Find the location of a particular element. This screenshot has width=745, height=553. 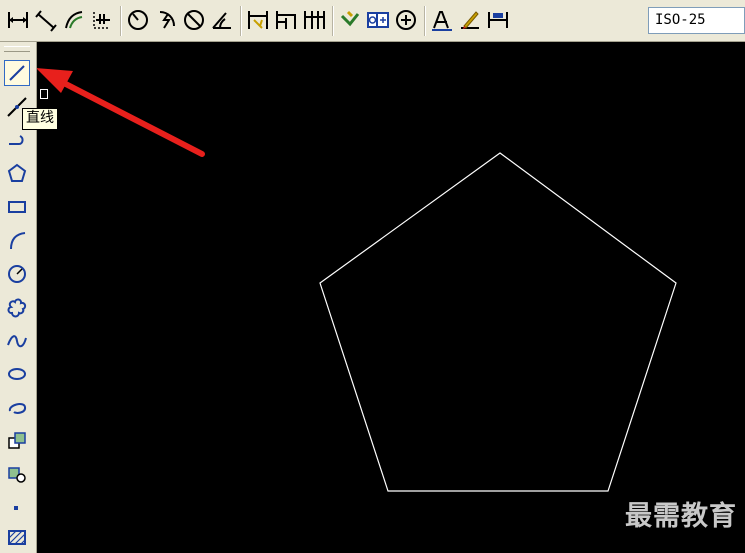

aligned-dimension-icon is located at coordinates (46, 20).